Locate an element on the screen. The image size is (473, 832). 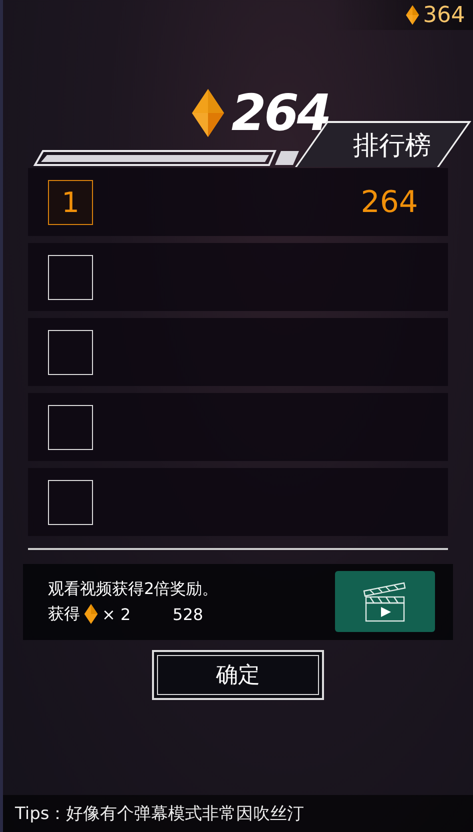
confirm-button: 确定 is located at coordinates (238, 675).